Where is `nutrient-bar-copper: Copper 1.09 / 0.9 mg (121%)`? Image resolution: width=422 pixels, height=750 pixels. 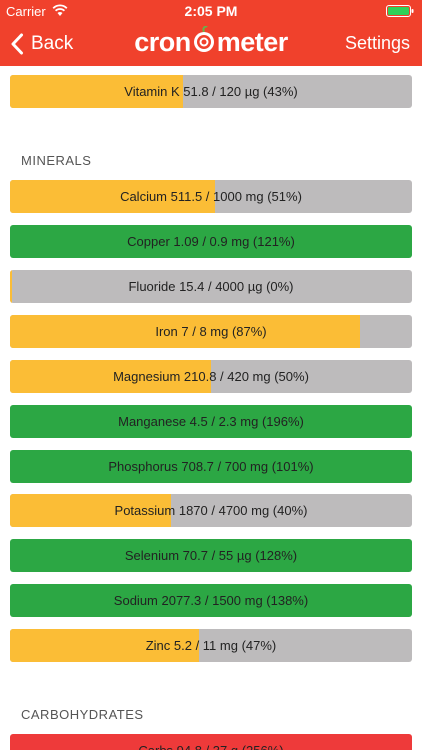 nutrient-bar-copper: Copper 1.09 / 0.9 mg (121%) is located at coordinates (211, 241).